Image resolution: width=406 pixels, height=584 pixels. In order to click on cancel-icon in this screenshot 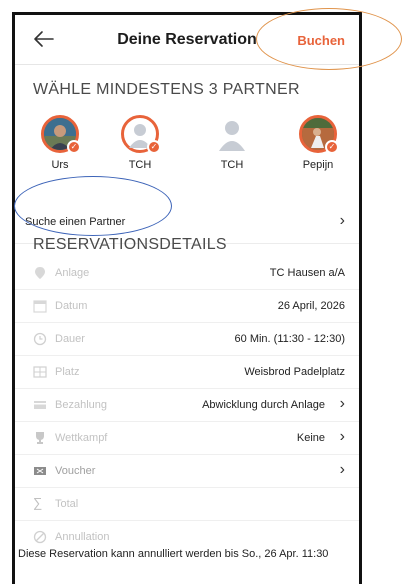, I will do `click(40, 537)`.